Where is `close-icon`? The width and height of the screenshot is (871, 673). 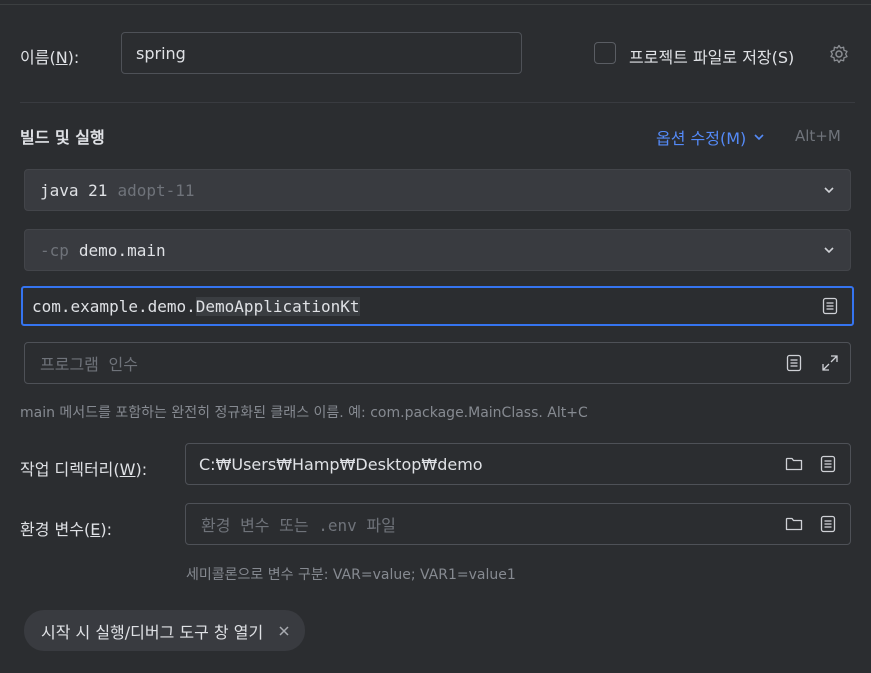
close-icon is located at coordinates (284, 631).